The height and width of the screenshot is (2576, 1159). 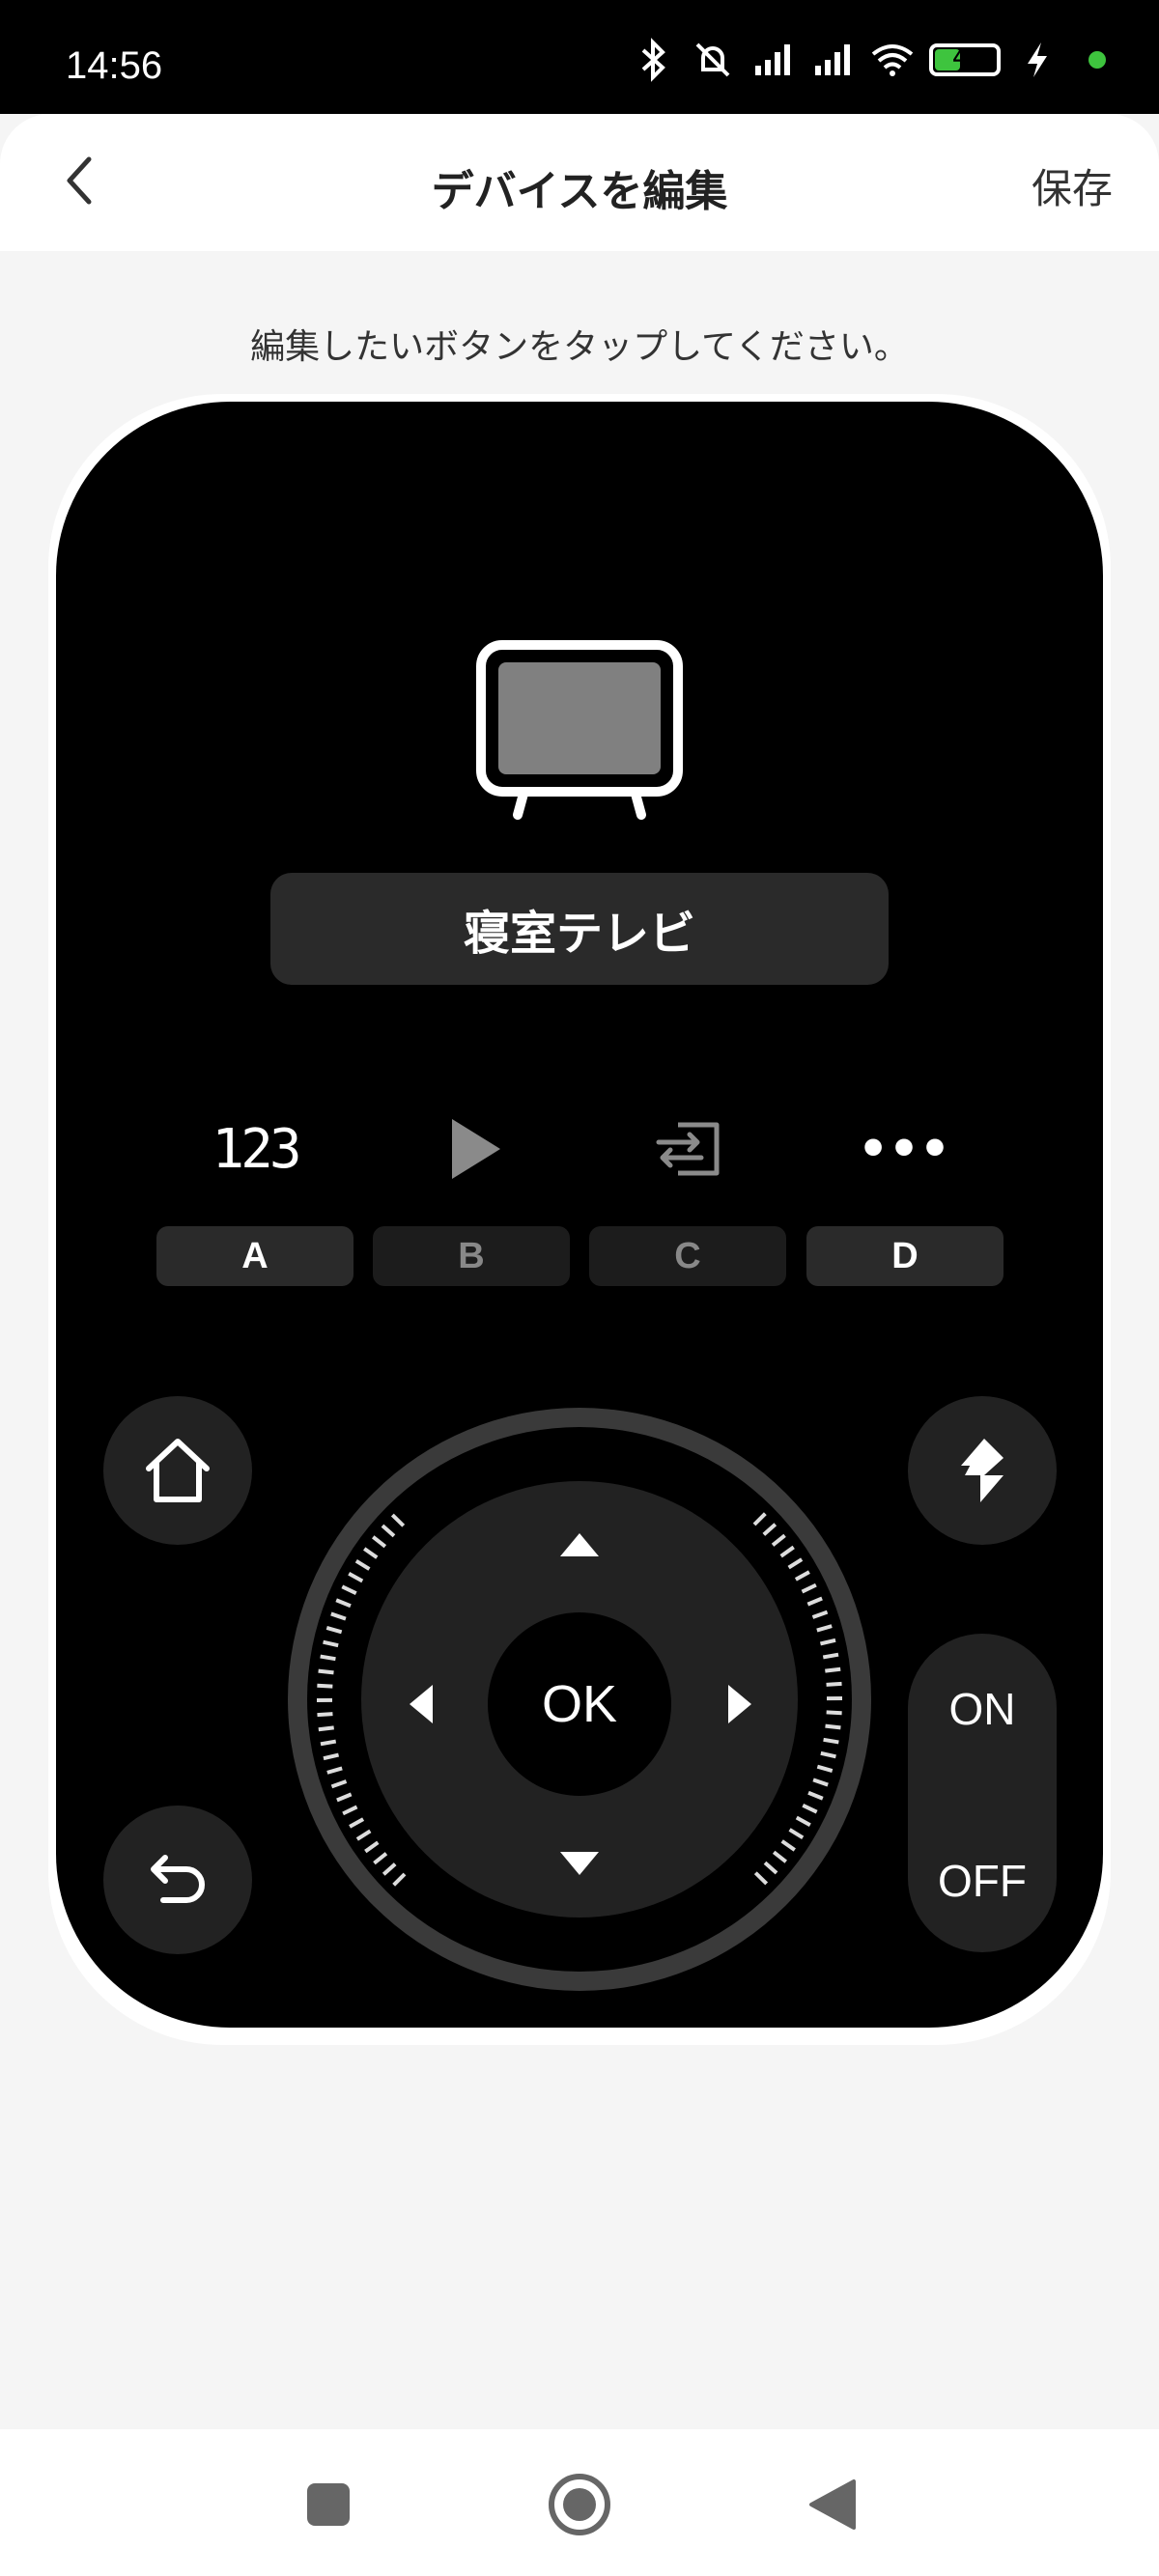 I want to click on off-button: OFF, so click(x=982, y=1881).